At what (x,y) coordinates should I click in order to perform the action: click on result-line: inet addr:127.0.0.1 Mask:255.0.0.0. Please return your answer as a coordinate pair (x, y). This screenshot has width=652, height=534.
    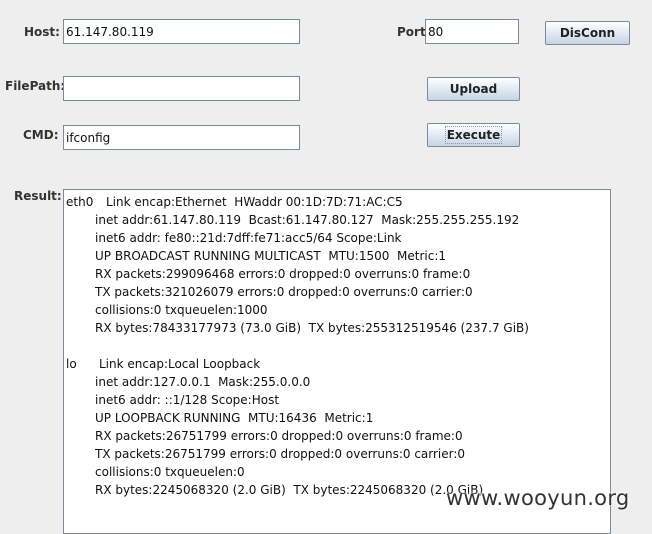
    Looking at the image, I should click on (203, 382).